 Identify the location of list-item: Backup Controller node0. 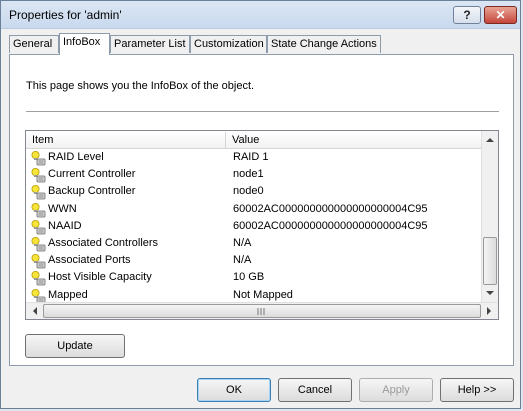
(253, 191).